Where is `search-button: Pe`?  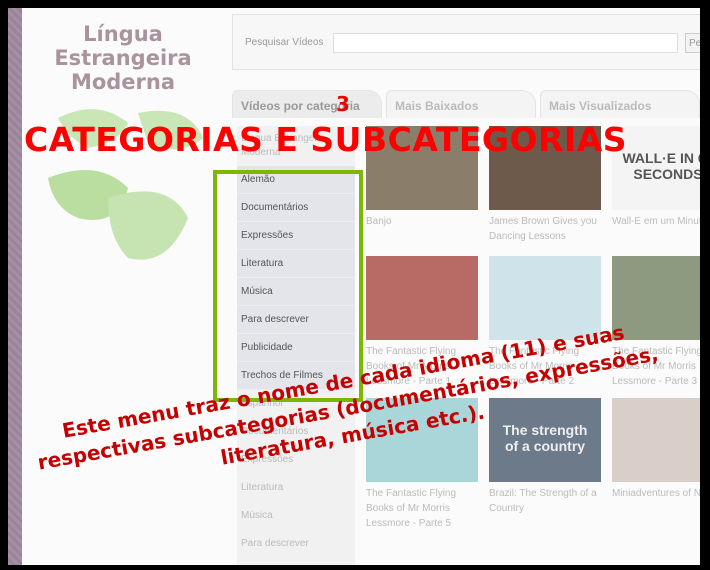 search-button: Pe is located at coordinates (692, 43).